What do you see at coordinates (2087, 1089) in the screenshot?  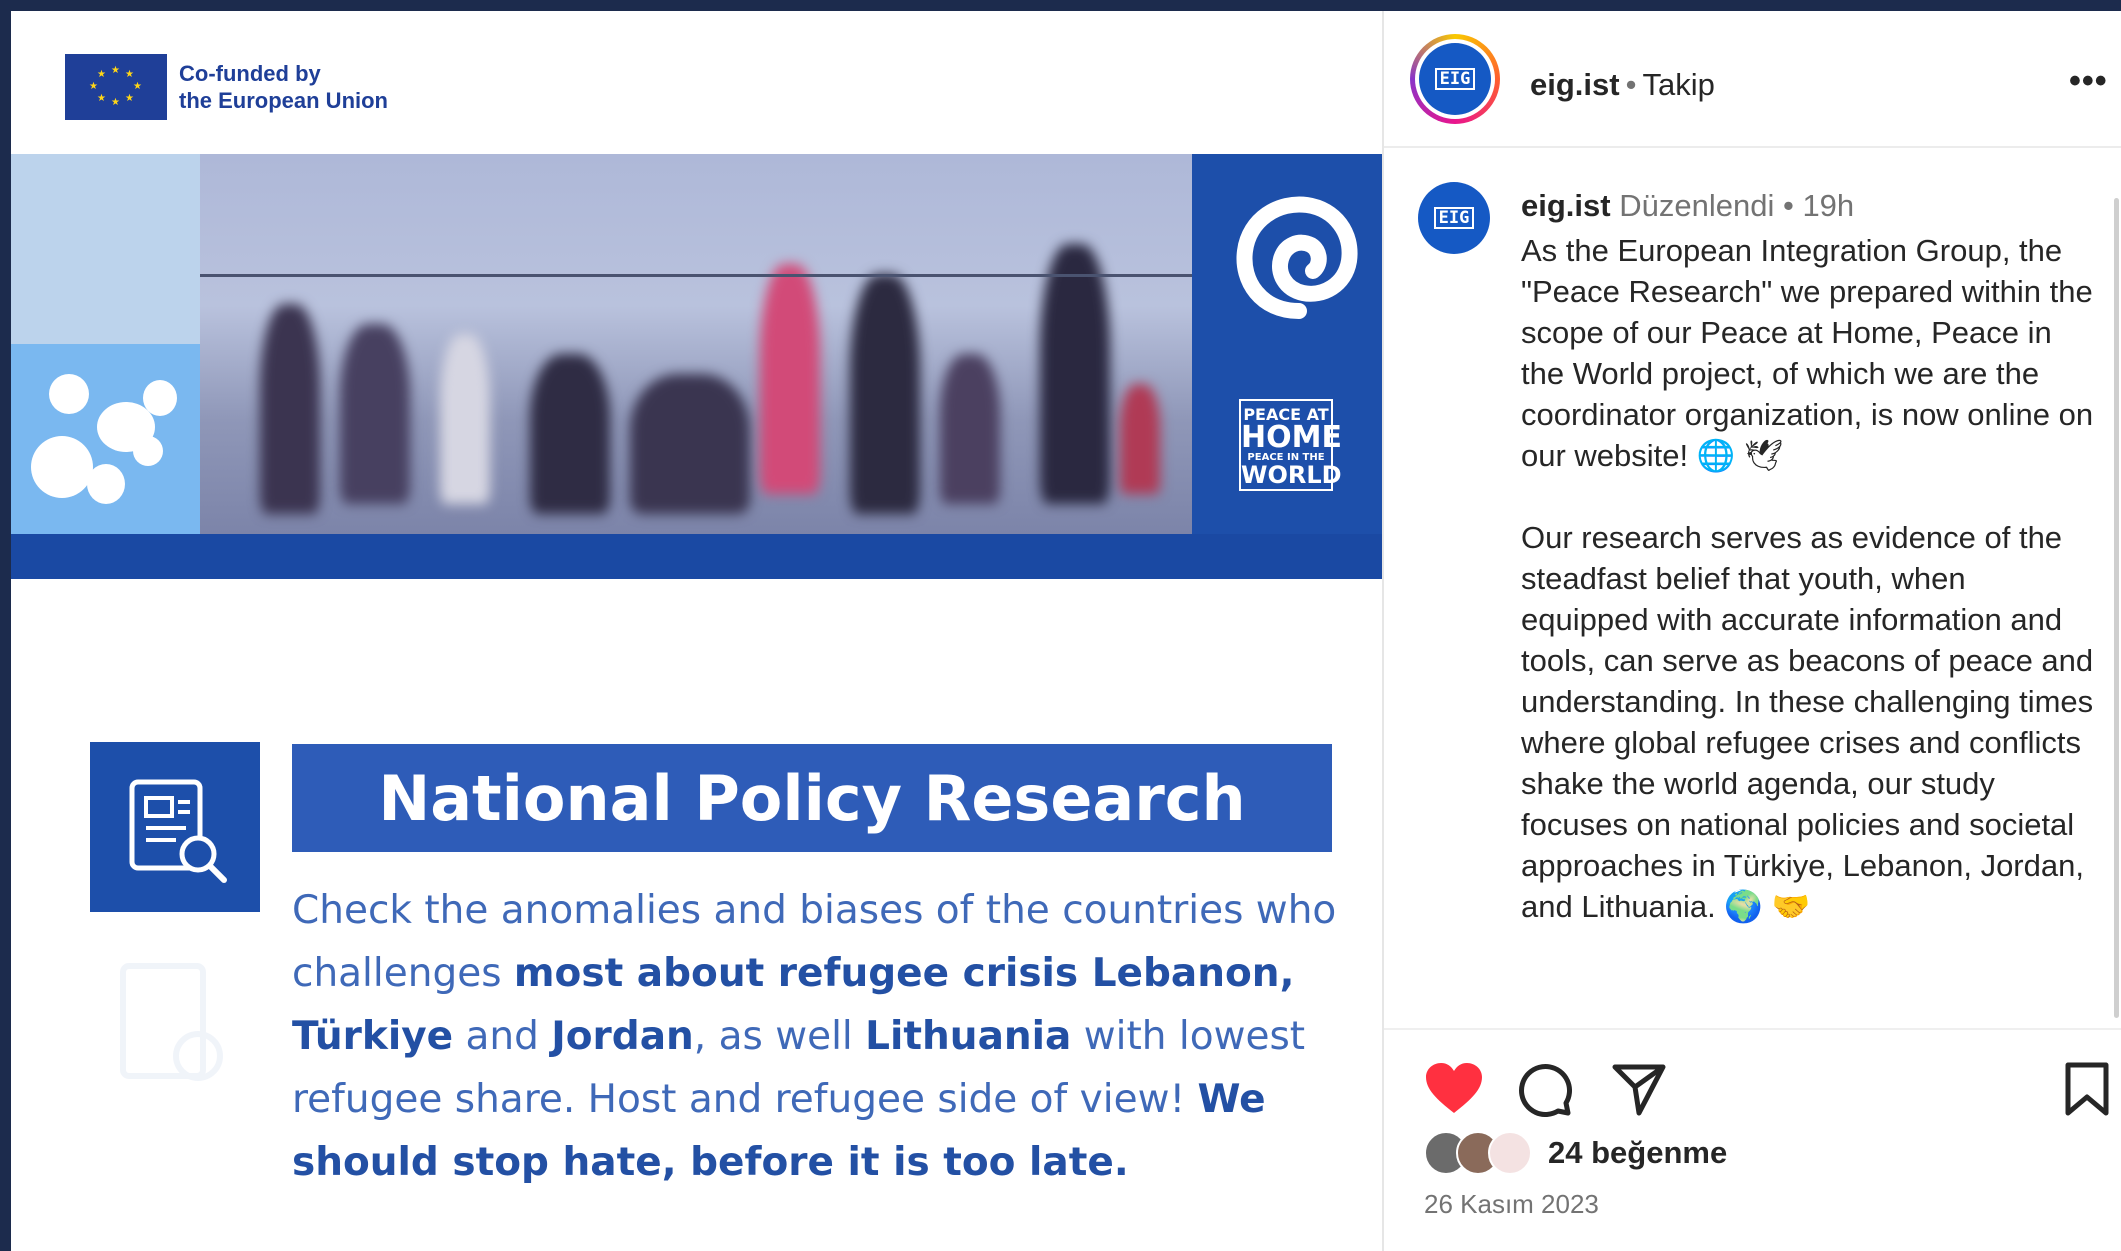 I see `bookmark-icon` at bounding box center [2087, 1089].